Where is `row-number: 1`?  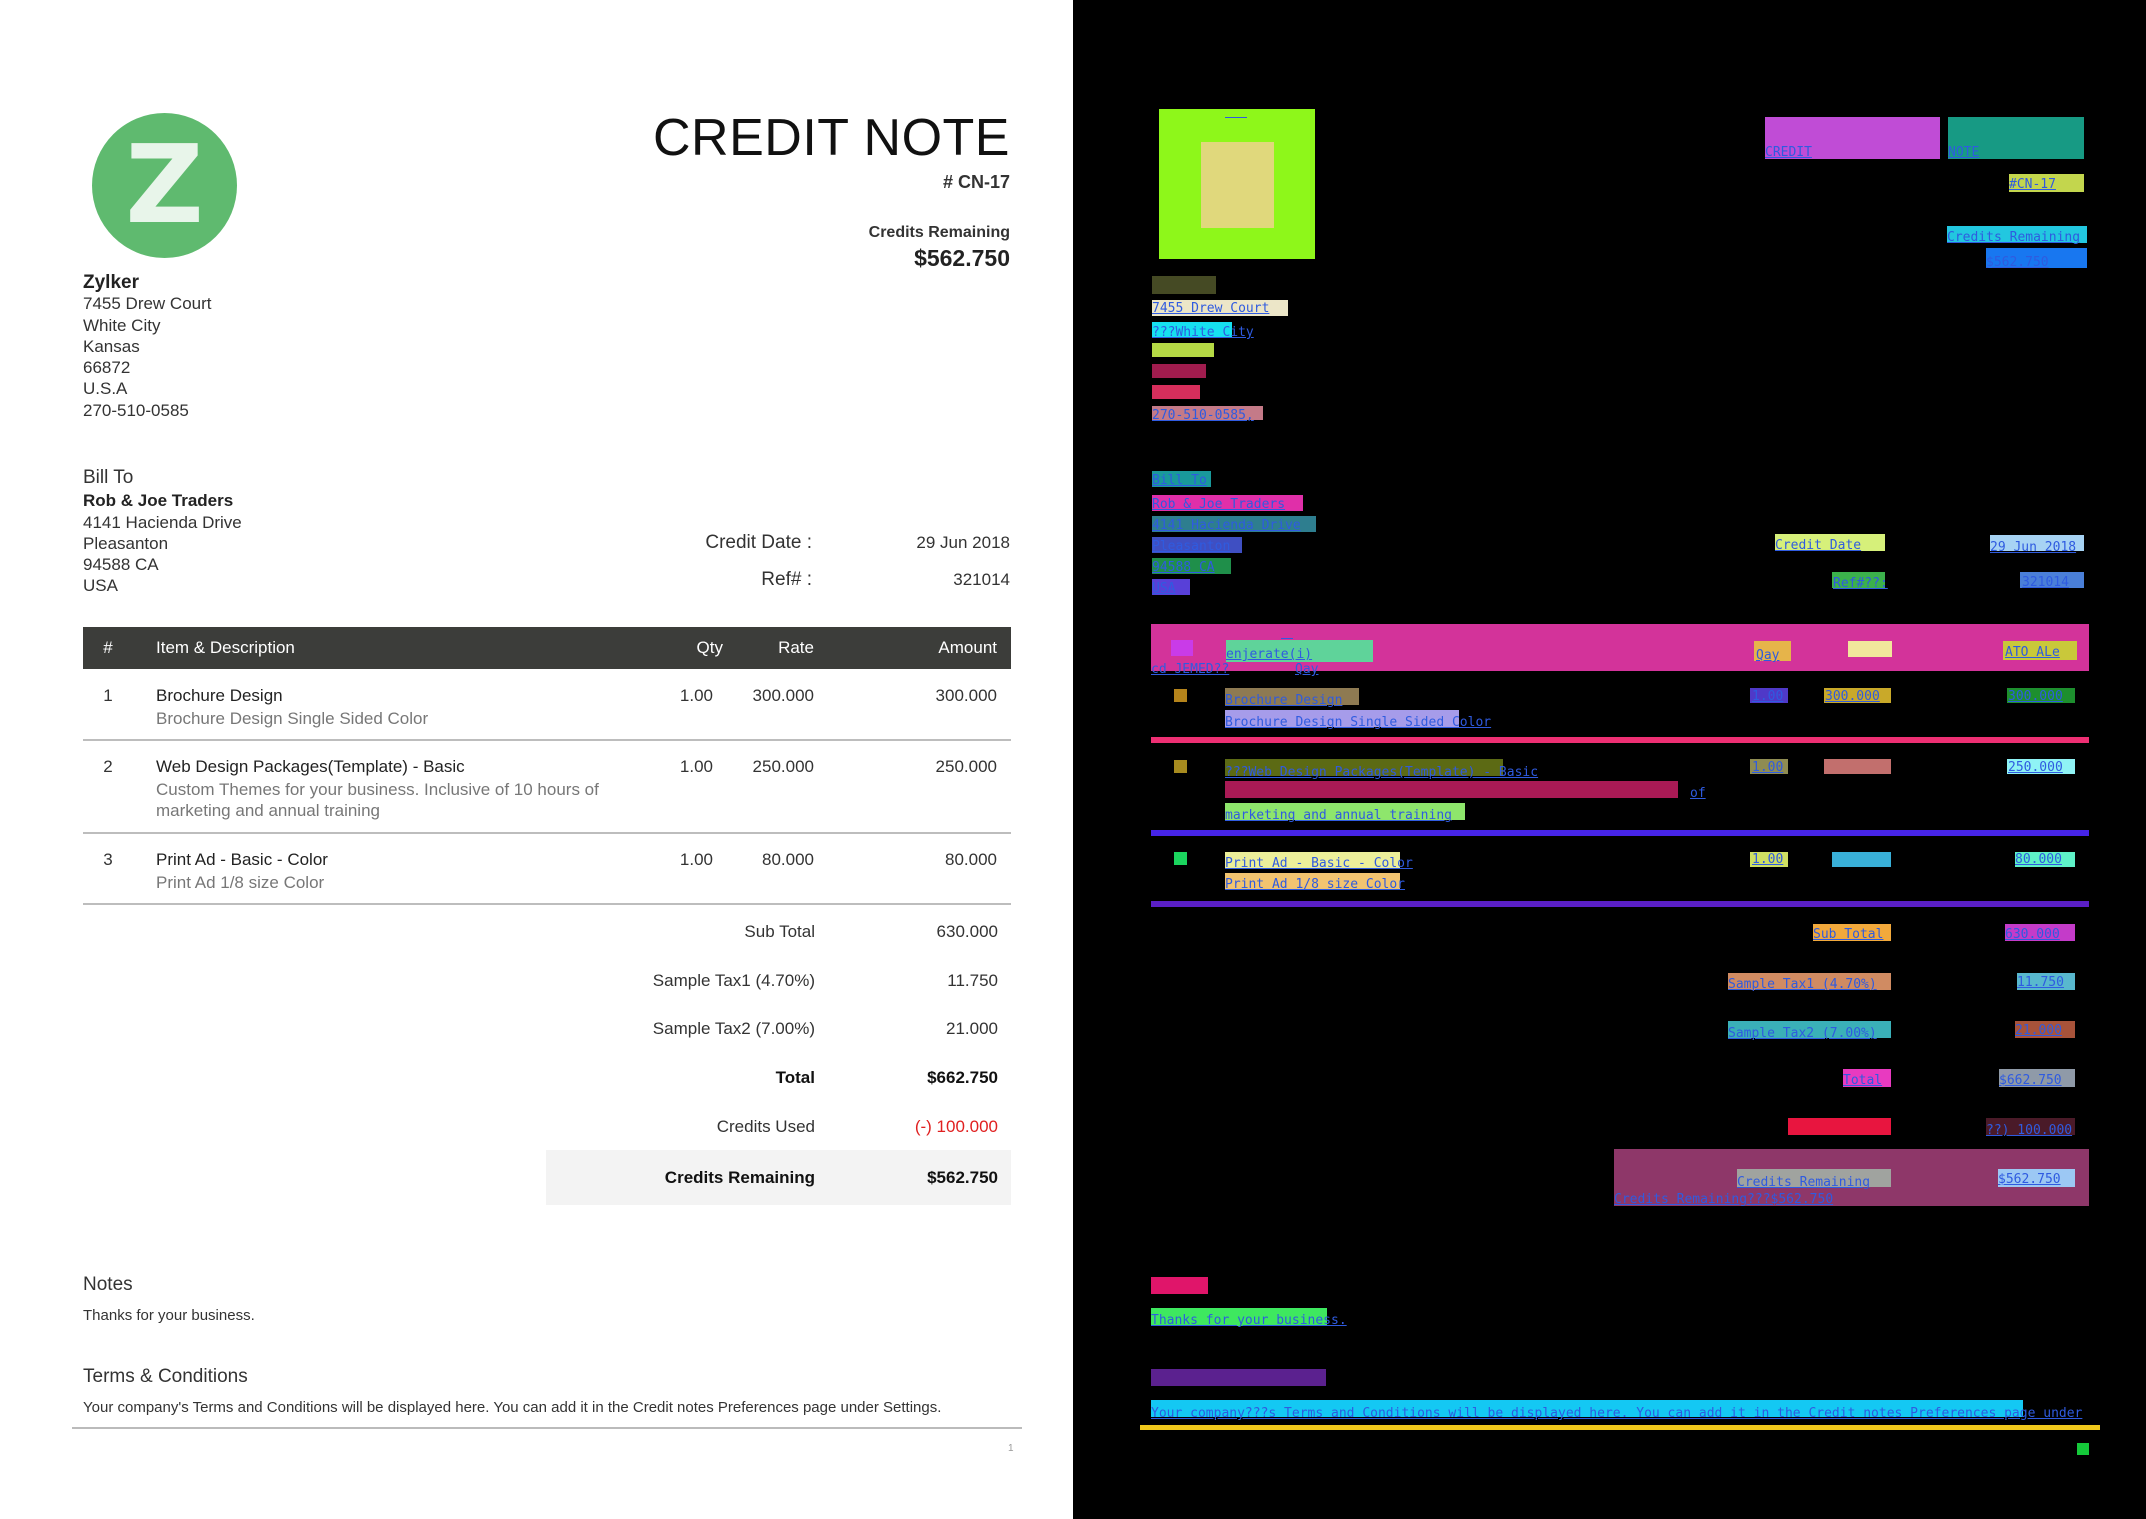 row-number: 1 is located at coordinates (108, 695).